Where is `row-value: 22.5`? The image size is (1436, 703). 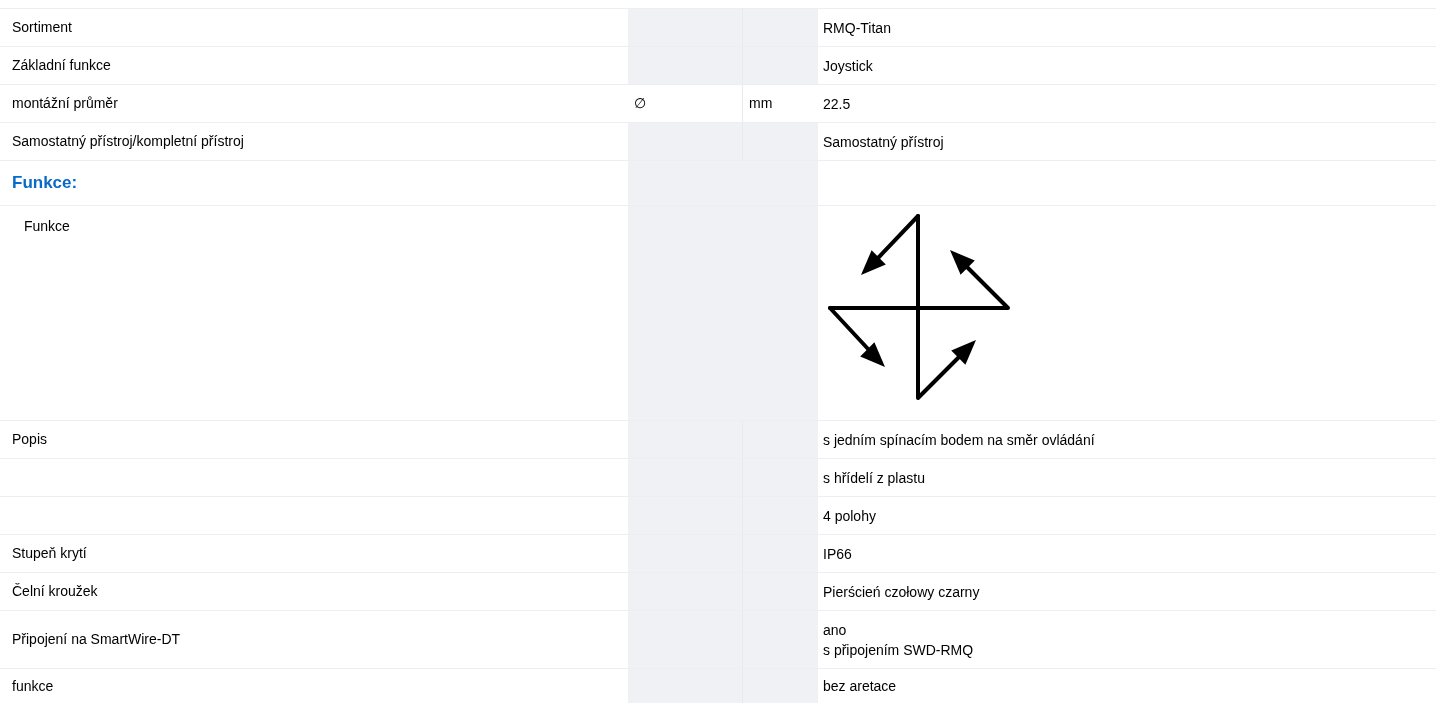
row-value: 22.5 is located at coordinates (837, 104).